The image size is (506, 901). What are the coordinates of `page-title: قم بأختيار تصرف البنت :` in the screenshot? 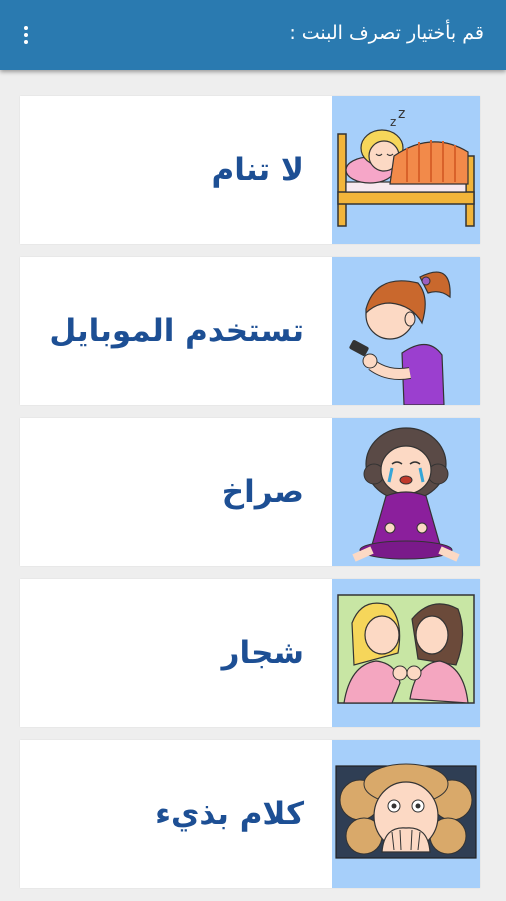 It's located at (386, 33).